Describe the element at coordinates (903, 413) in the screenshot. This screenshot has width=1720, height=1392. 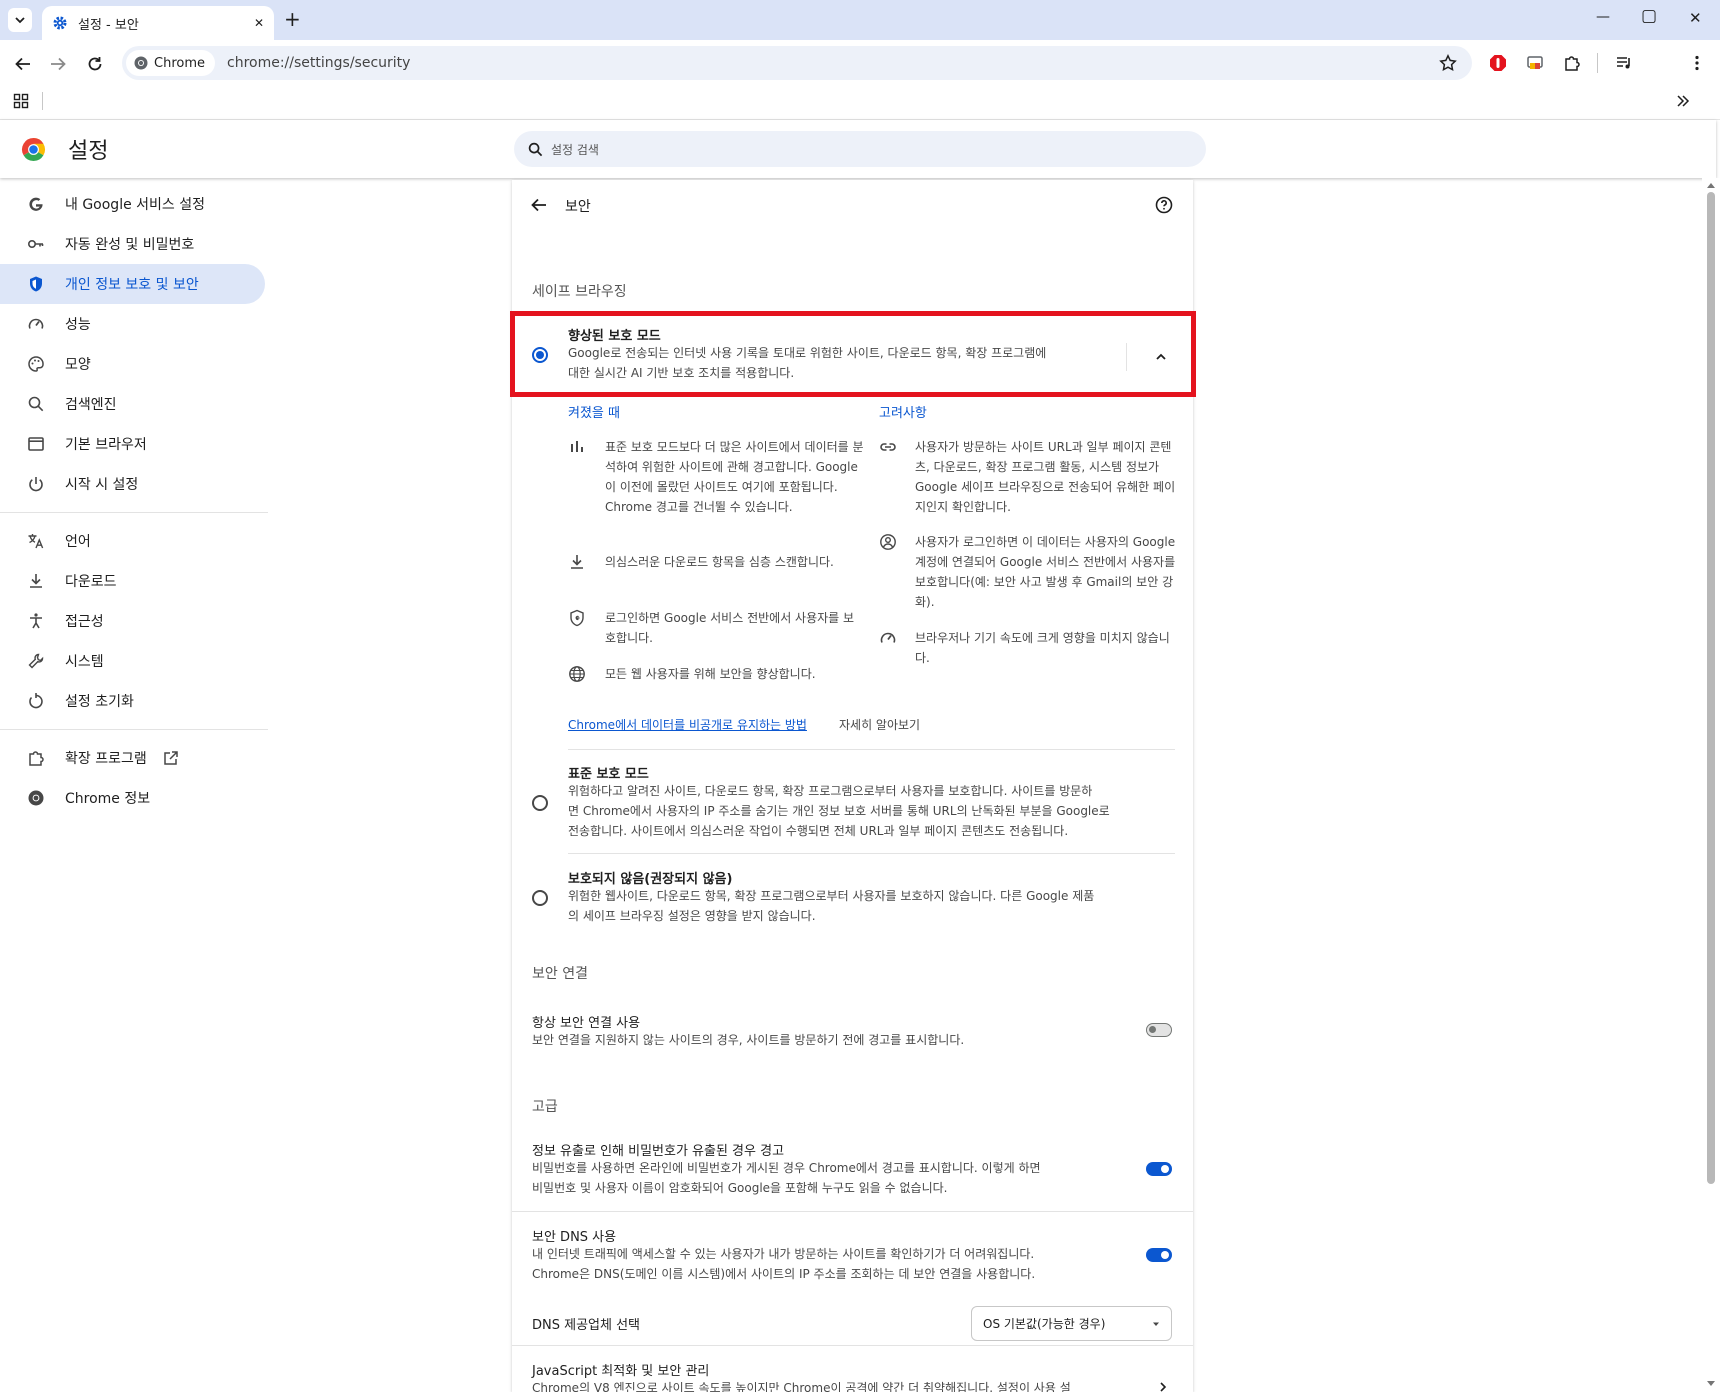
I see `considerations-heading: 고려사항` at that location.